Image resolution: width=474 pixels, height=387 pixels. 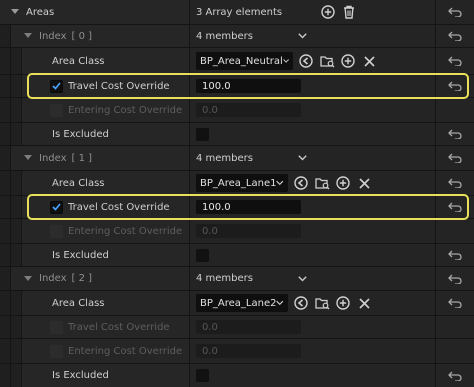 I want to click on checkmark-icon, so click(x=56, y=207).